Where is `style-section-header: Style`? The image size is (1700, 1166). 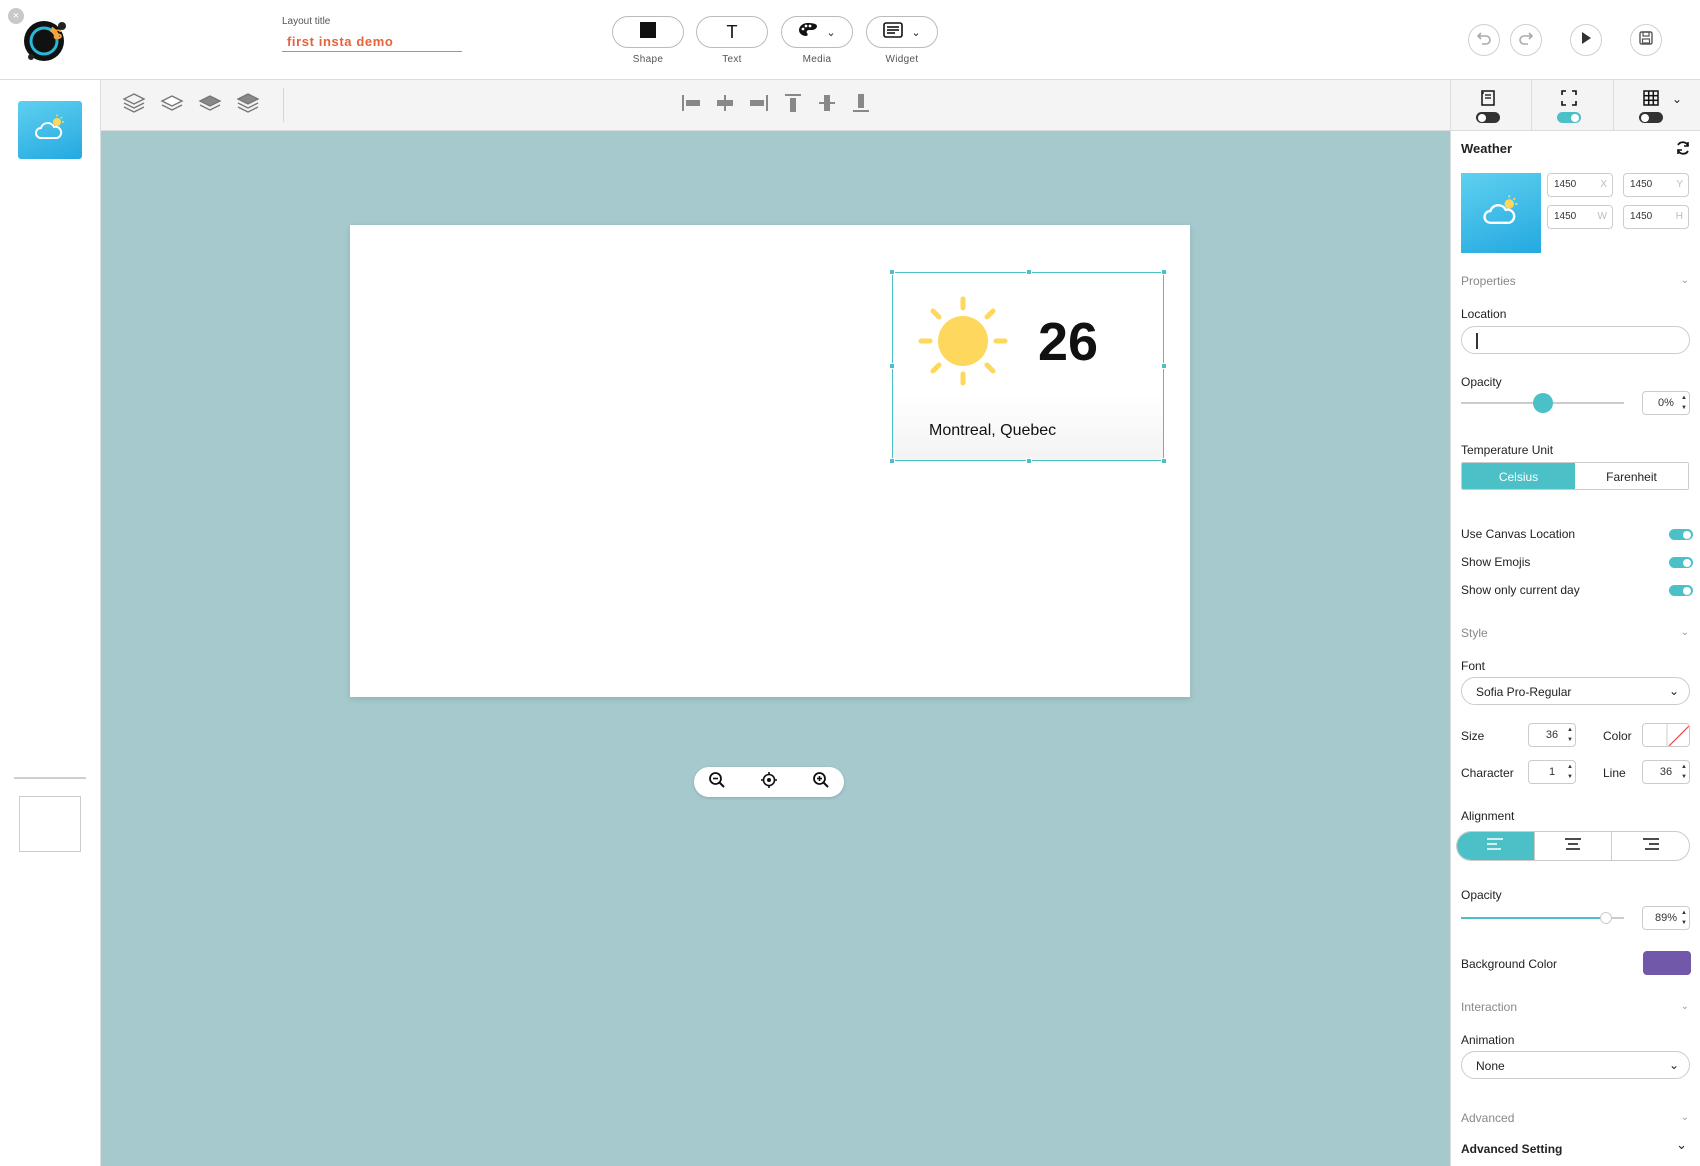
style-section-header: Style is located at coordinates (1474, 633).